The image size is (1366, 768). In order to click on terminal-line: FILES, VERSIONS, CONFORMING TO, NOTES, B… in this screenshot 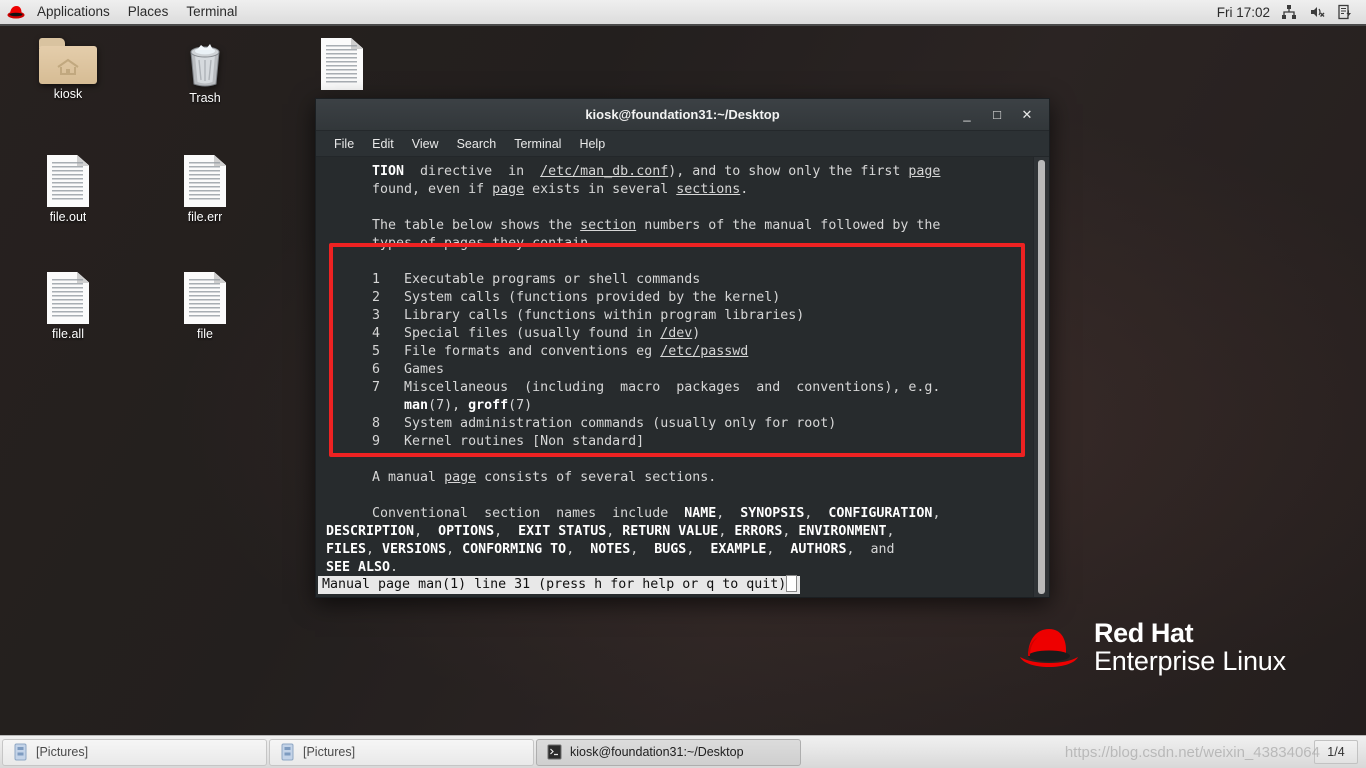, I will do `click(674, 550)`.